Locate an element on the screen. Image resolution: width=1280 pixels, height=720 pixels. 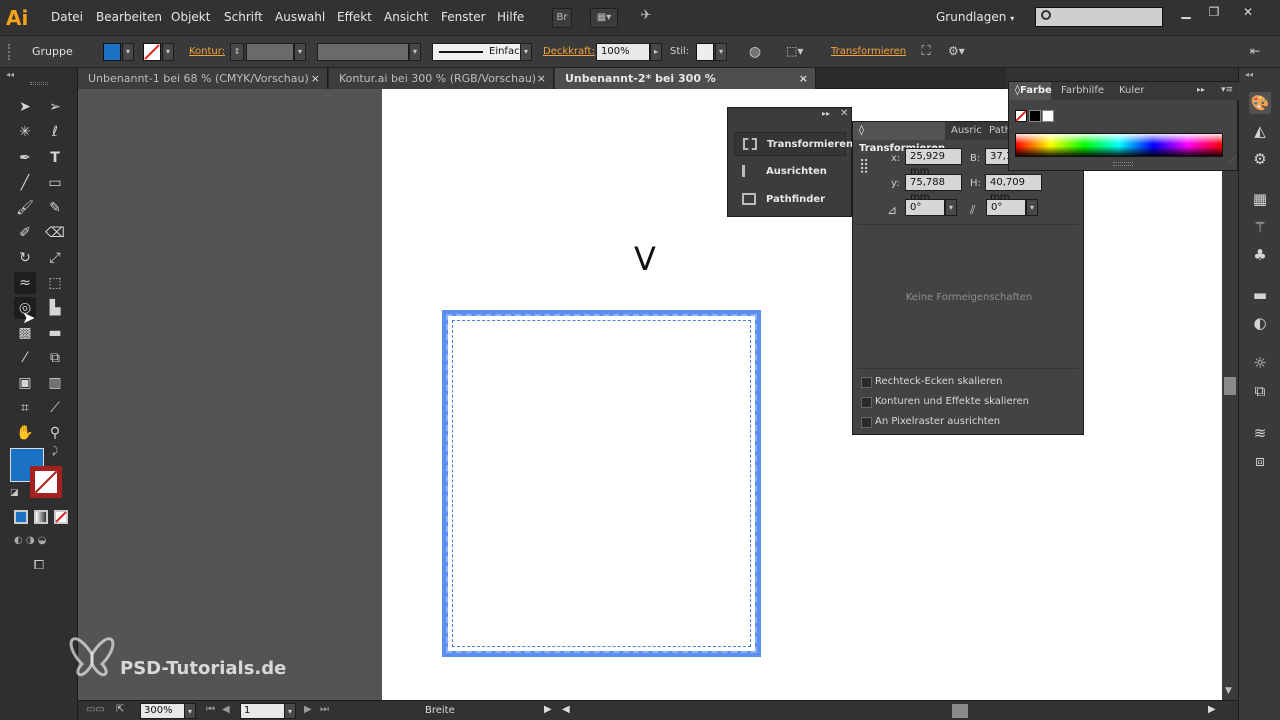
artboard-nav-icon: ▭▭ is located at coordinates (95, 709).